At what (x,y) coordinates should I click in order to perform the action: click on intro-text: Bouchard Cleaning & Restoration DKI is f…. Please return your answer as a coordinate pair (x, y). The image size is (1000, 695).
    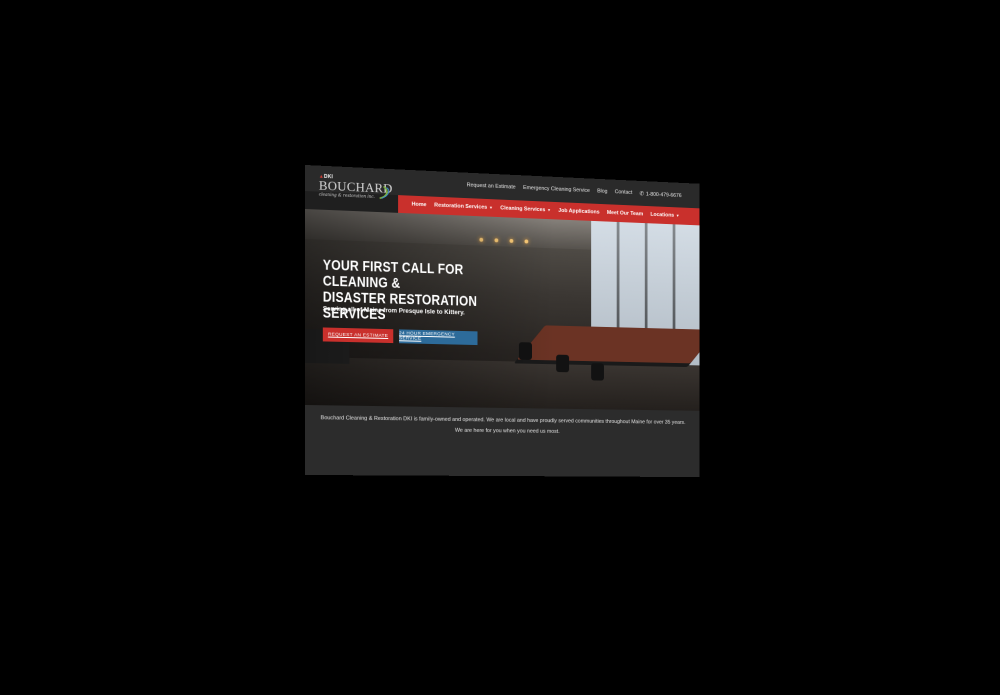
    Looking at the image, I should click on (503, 425).